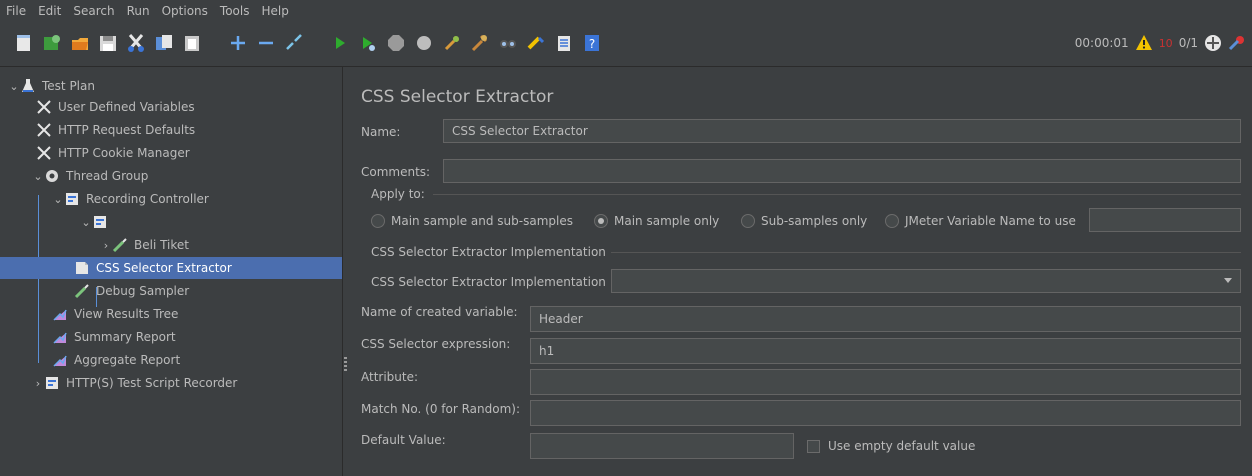 The image size is (1252, 476). What do you see at coordinates (235, 11) in the screenshot?
I see `menu-tools: Tools` at bounding box center [235, 11].